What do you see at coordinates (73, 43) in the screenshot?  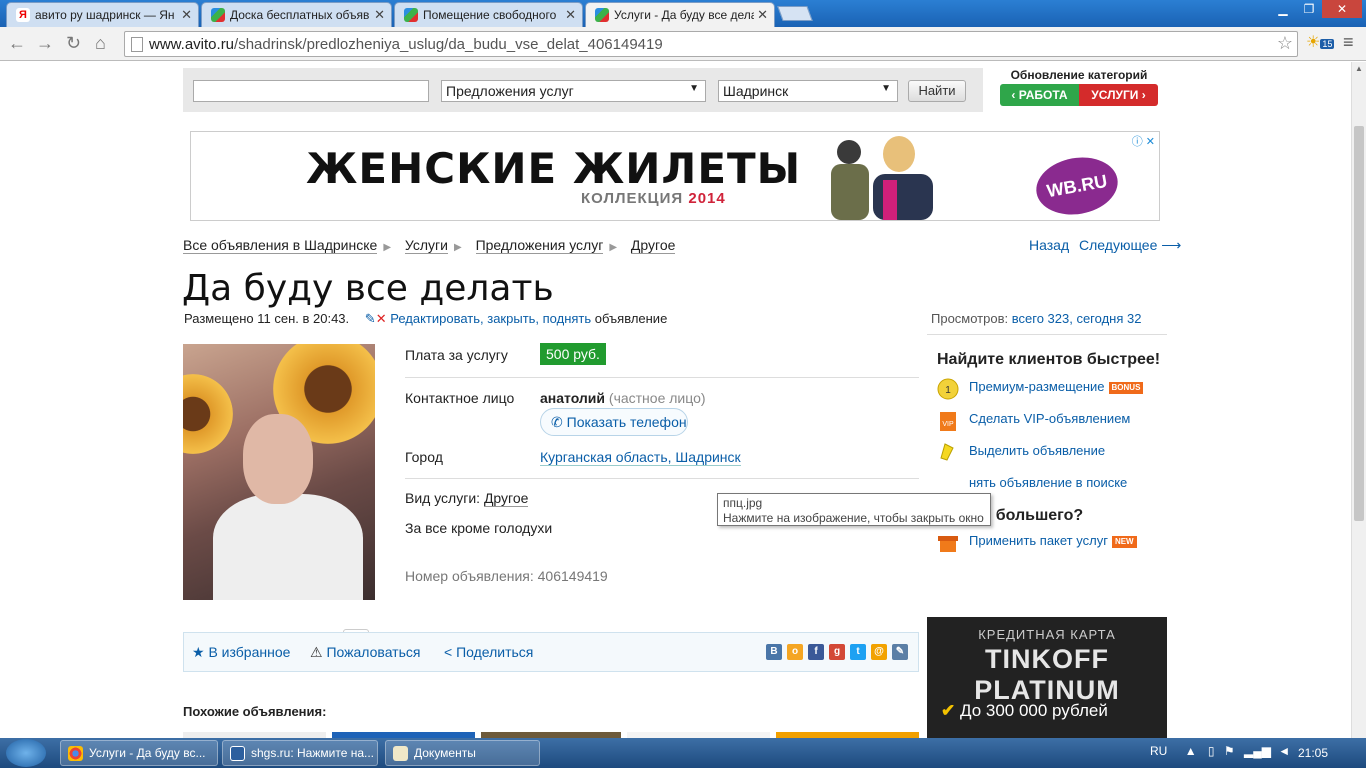 I see `reload-icon: ↻` at bounding box center [73, 43].